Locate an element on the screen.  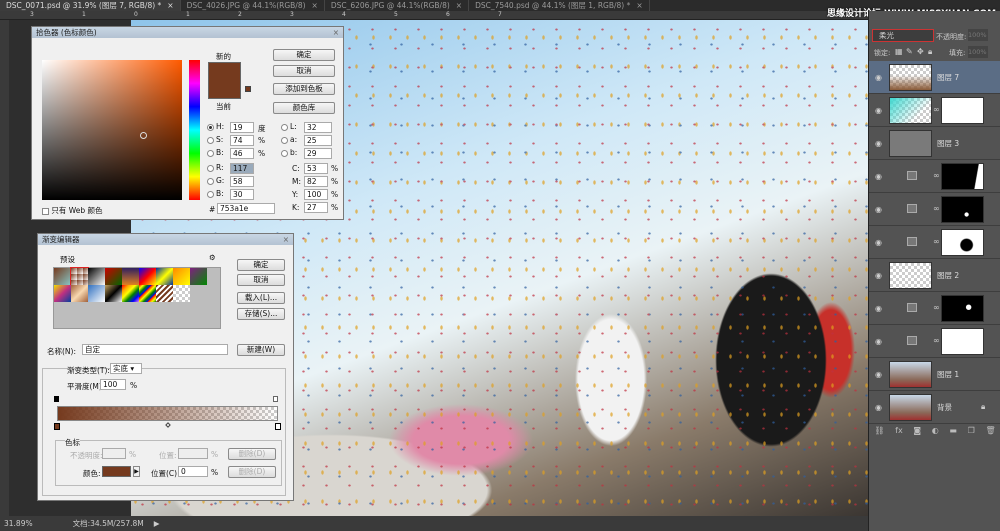
m-field: 82 is located at coordinates (316, 181).